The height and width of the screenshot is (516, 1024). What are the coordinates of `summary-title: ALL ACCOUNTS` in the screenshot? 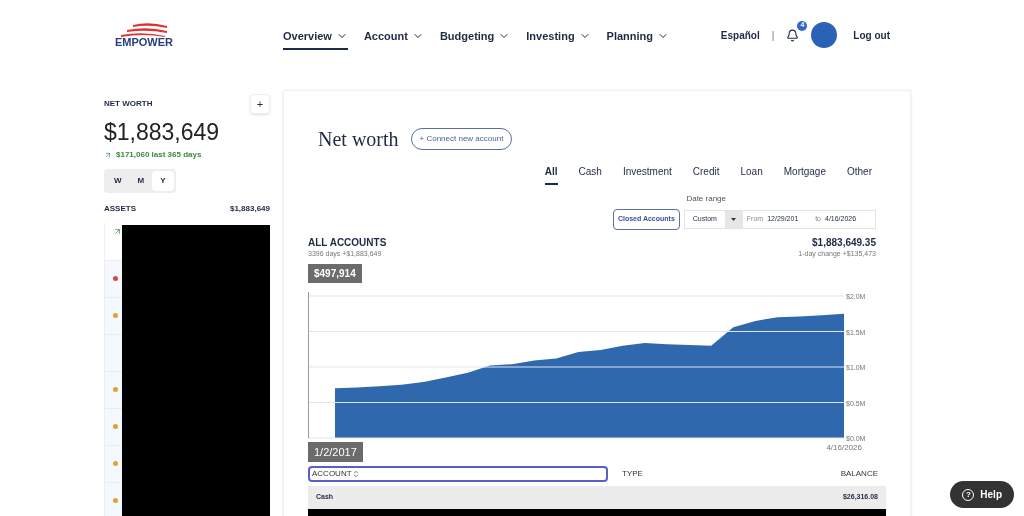 It's located at (347, 242).